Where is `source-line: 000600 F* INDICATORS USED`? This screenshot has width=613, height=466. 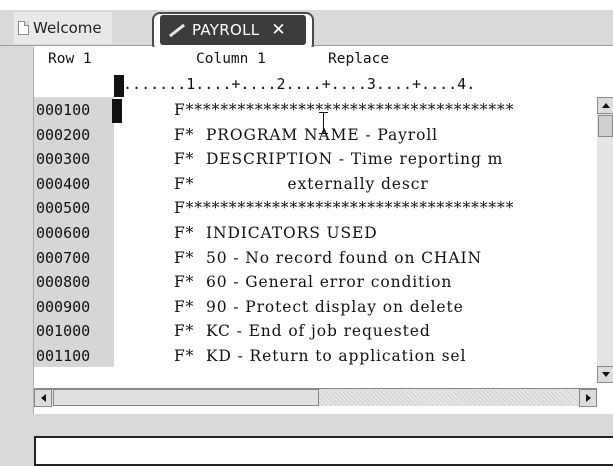 source-line: 000600 F* INDICATORS USED is located at coordinates (323, 234).